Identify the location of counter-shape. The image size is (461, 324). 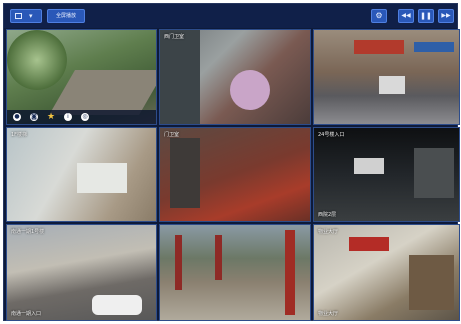
(431, 282).